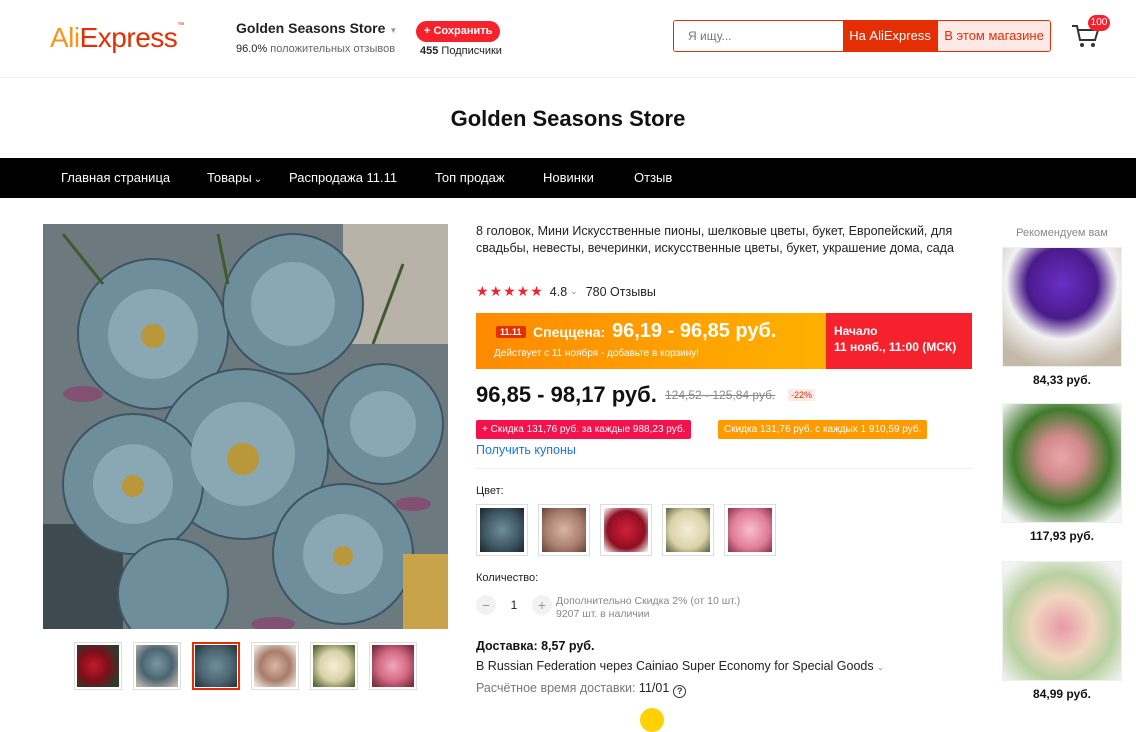 The width and height of the screenshot is (1136, 732). Describe the element at coordinates (229, 177) in the screenshot. I see `nav-products-label: Товары` at that location.